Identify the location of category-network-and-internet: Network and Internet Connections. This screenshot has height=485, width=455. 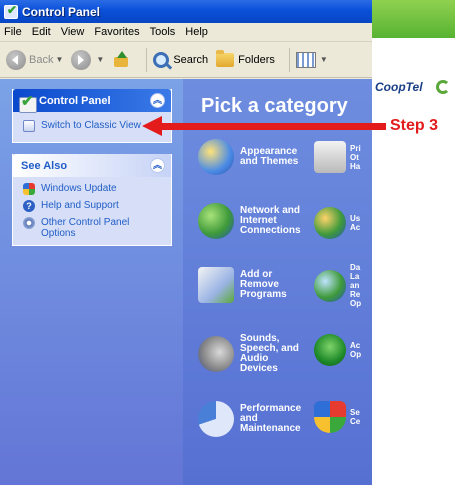
(251, 221).